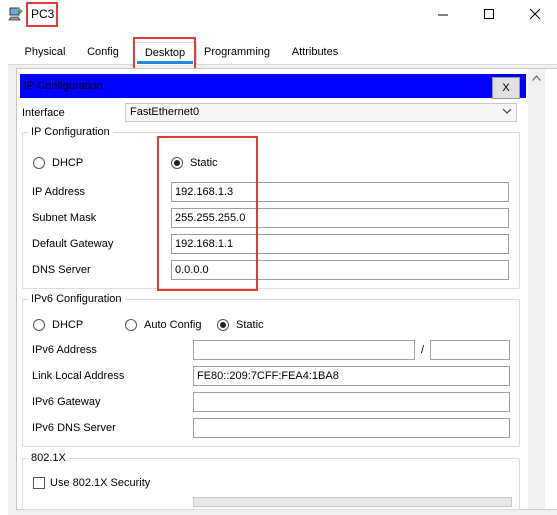 The height and width of the screenshot is (515, 557). I want to click on ipv6-static-radio, so click(223, 325).